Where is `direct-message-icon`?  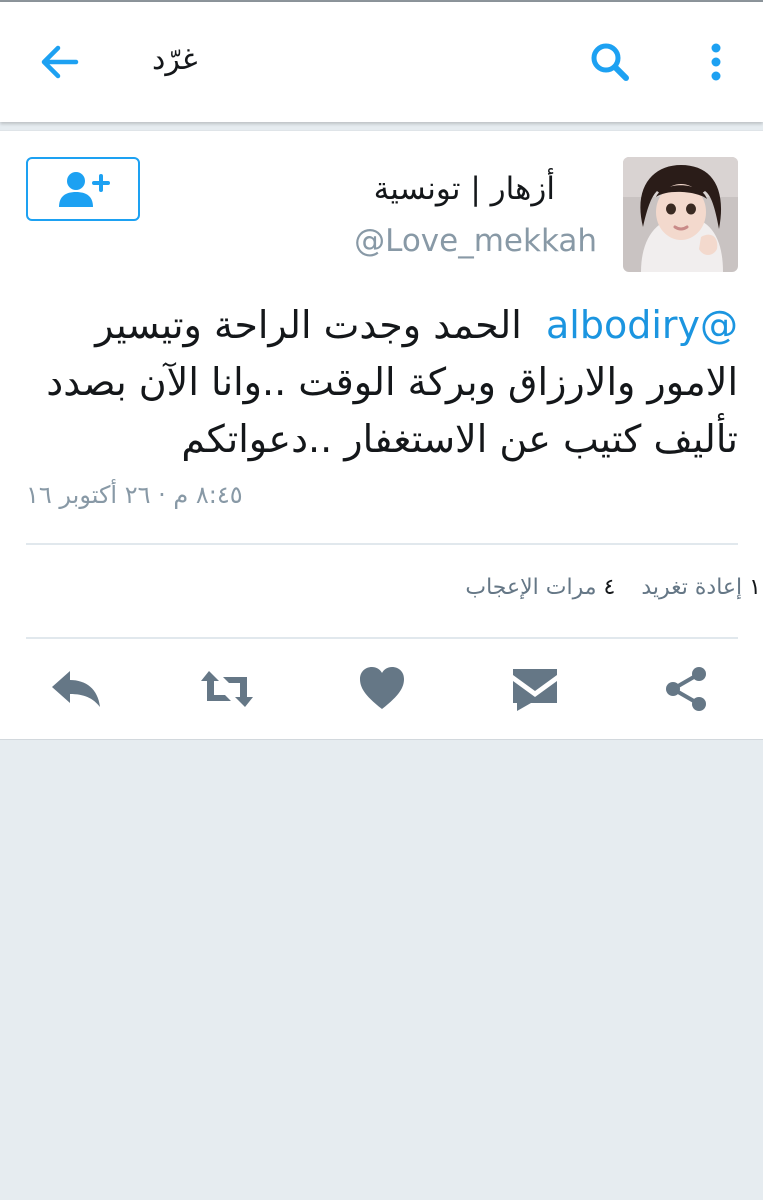
direct-message-icon is located at coordinates (535, 690).